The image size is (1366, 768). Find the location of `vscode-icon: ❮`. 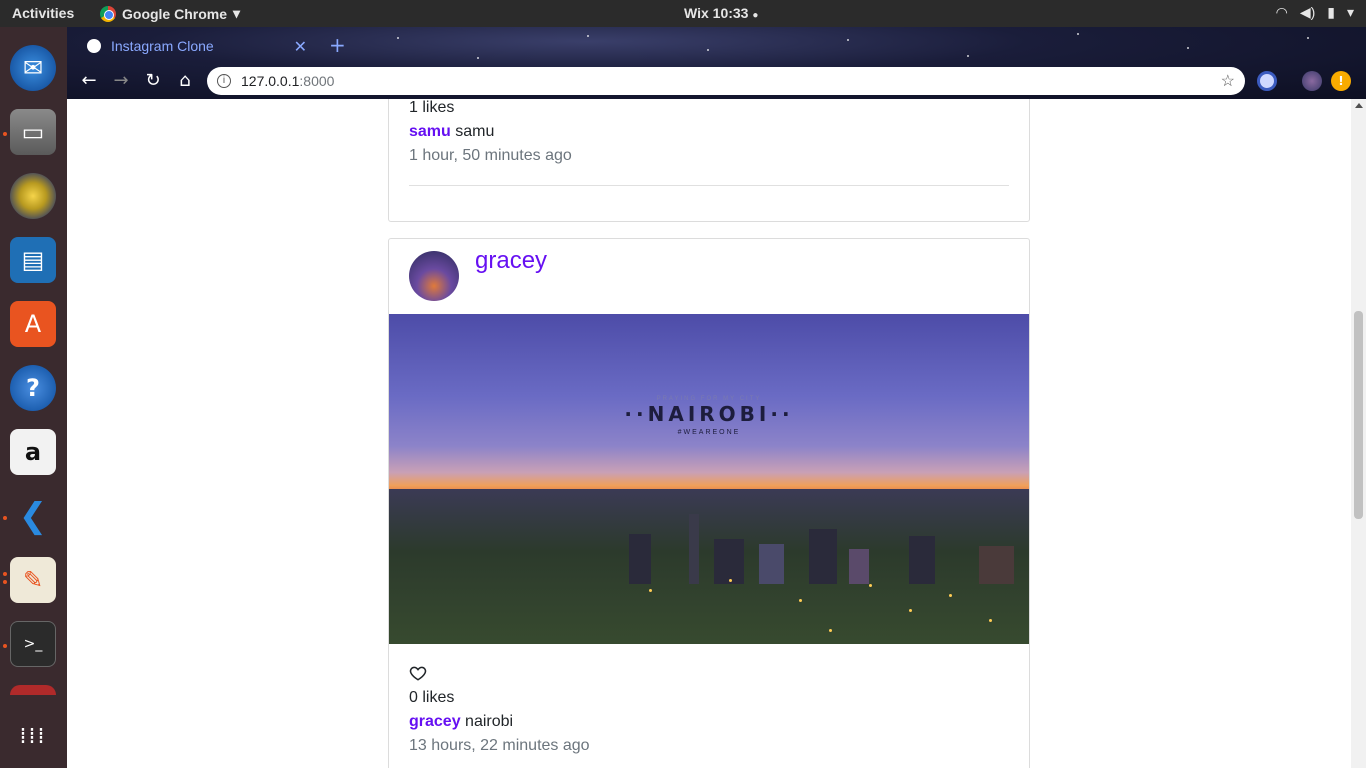

vscode-icon: ❮ is located at coordinates (33, 516).